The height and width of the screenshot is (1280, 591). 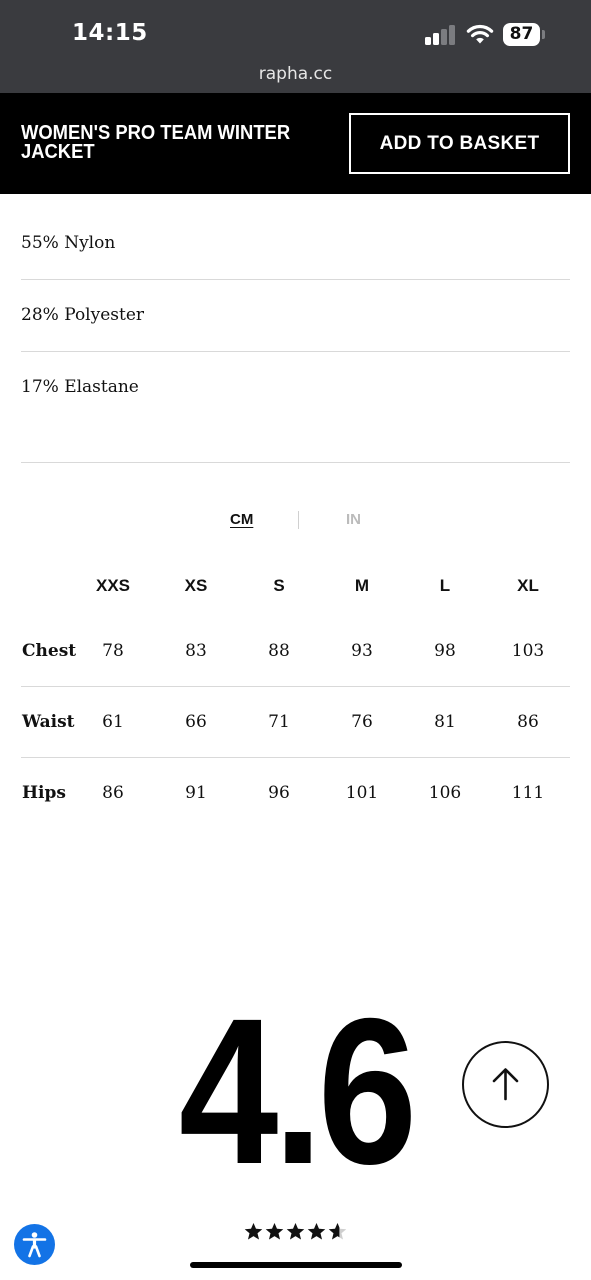 What do you see at coordinates (279, 585) in the screenshot?
I see `size-header-s: S` at bounding box center [279, 585].